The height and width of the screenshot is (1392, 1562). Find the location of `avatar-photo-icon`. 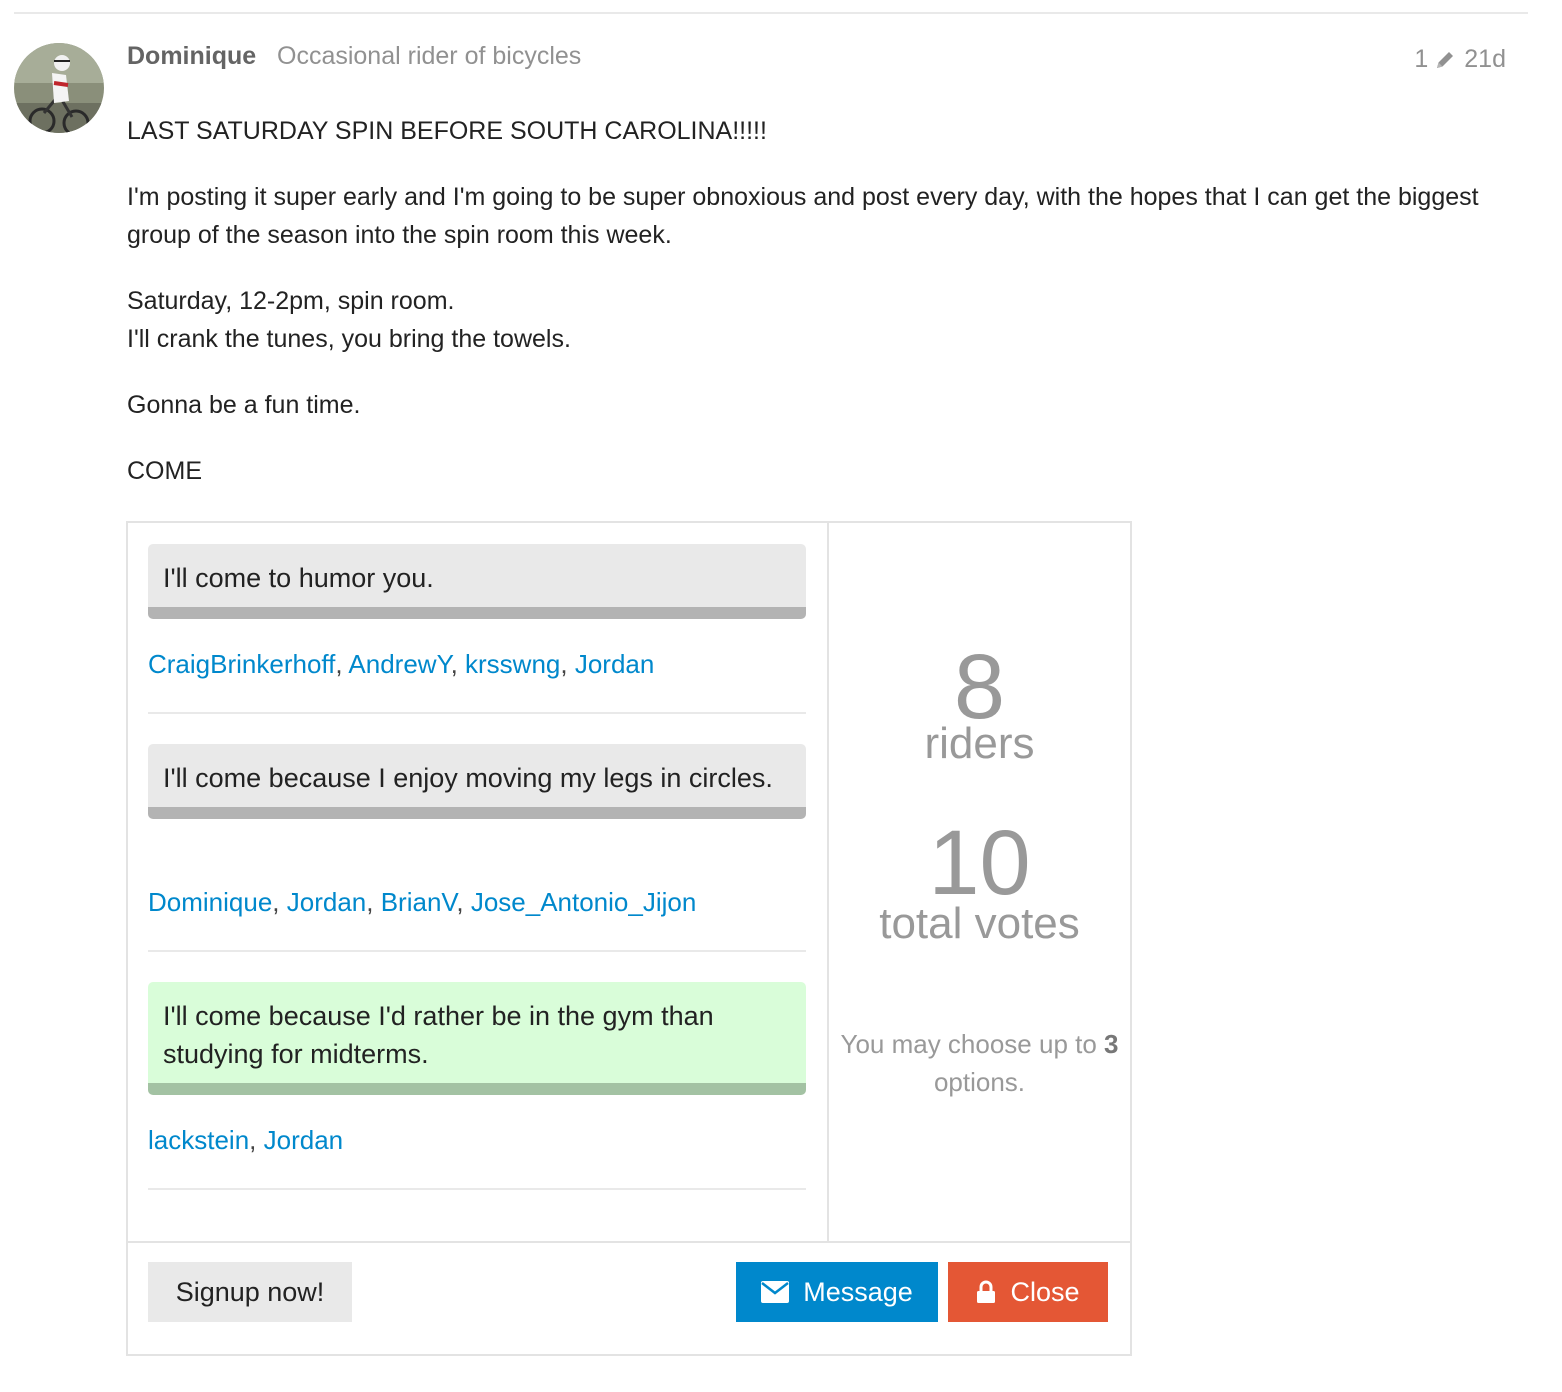

avatar-photo-icon is located at coordinates (59, 88).